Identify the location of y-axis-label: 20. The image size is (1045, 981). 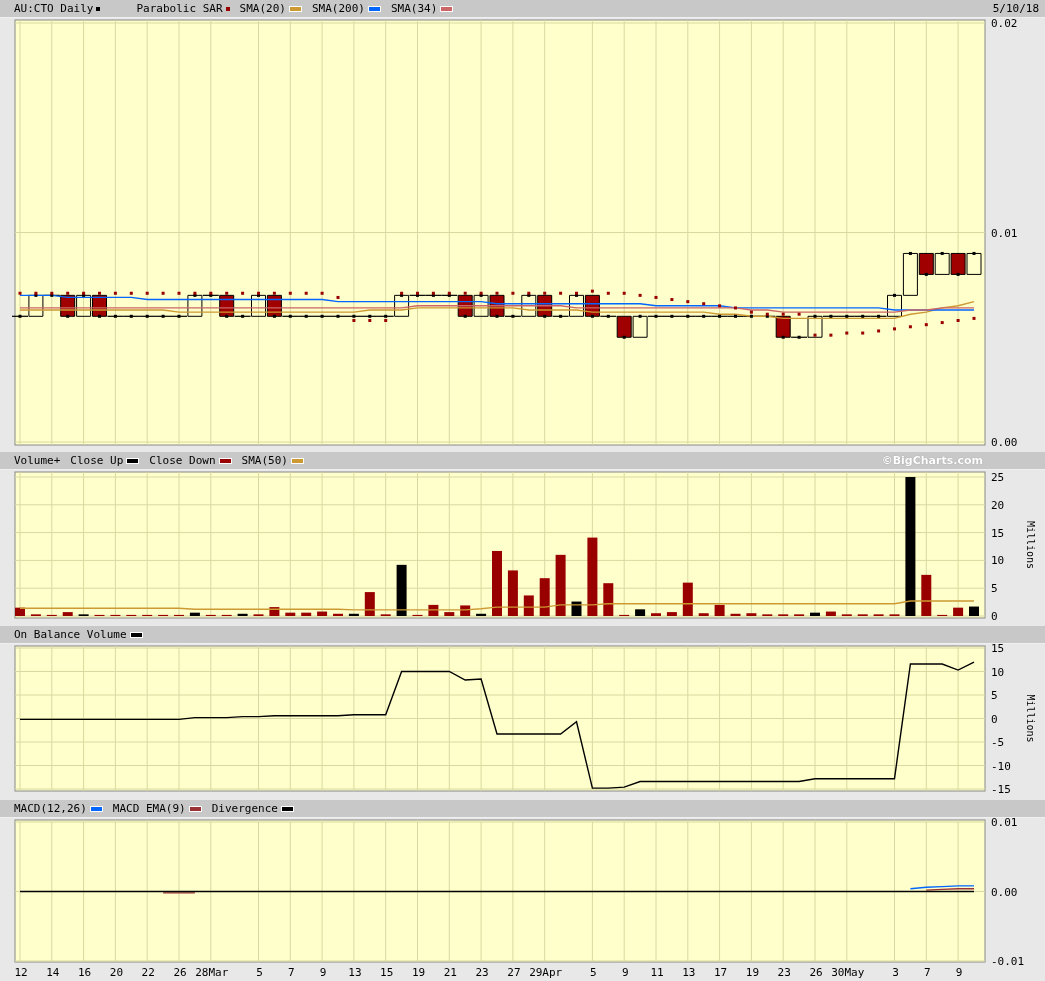
(998, 505).